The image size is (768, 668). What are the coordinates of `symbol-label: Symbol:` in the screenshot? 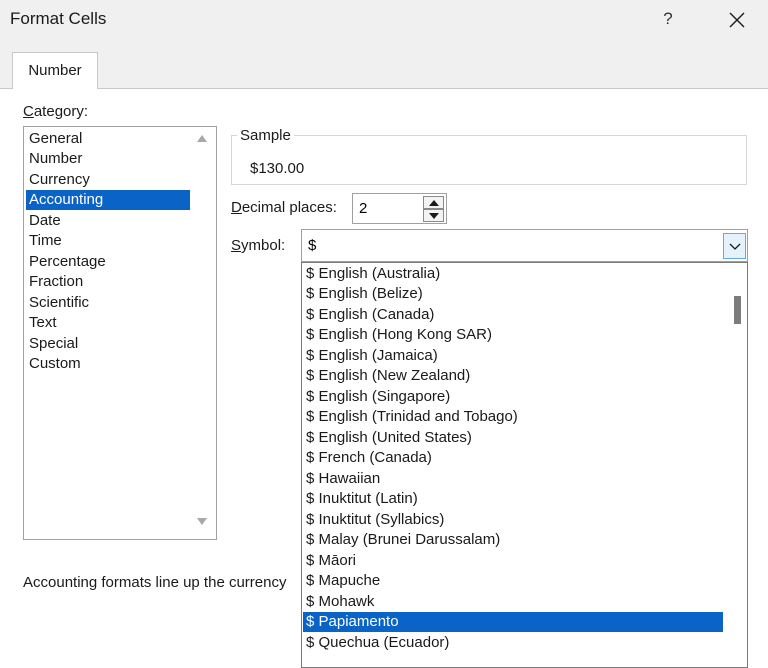 It's located at (258, 245).